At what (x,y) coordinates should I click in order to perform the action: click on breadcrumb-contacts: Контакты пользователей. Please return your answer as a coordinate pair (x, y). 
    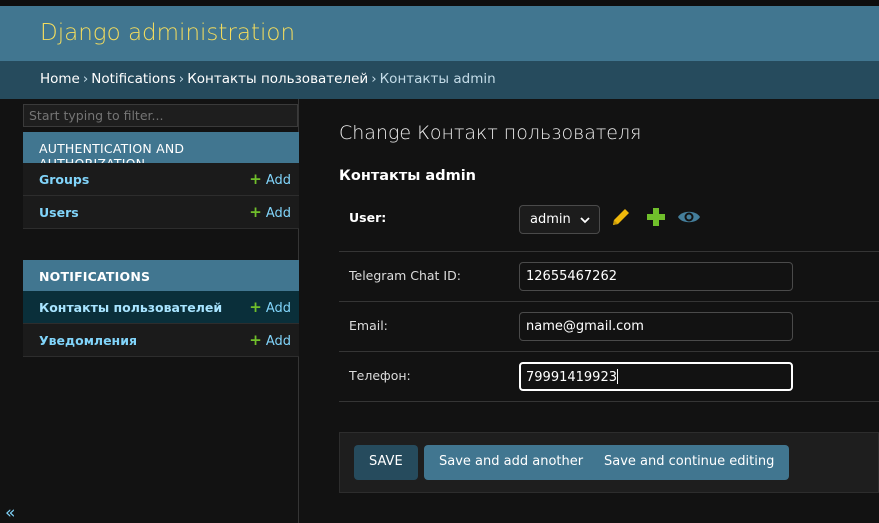
    Looking at the image, I should click on (277, 79).